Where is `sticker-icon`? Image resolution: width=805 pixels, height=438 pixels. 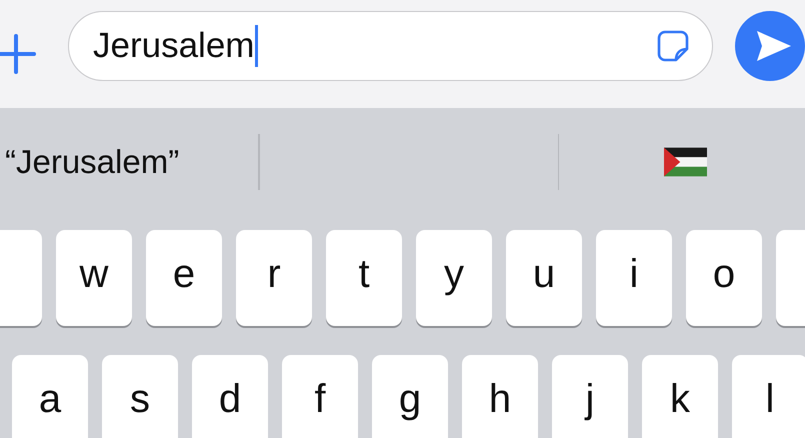
sticker-icon is located at coordinates (673, 46).